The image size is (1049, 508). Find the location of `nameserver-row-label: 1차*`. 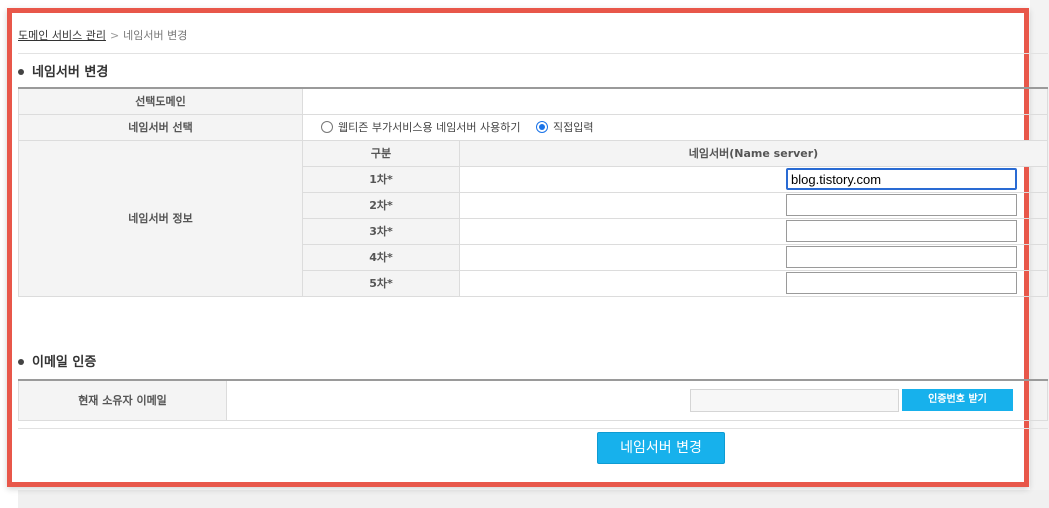

nameserver-row-label: 1차* is located at coordinates (381, 179).